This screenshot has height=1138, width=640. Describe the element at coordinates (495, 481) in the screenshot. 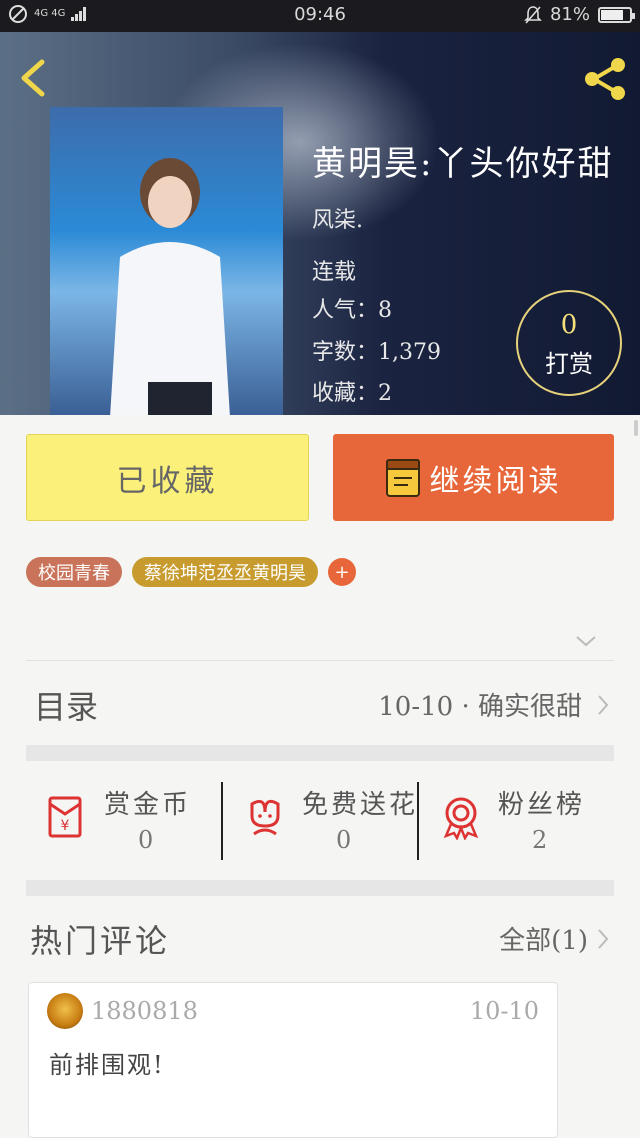

I see `continue-reading-label: 继续阅读` at that location.